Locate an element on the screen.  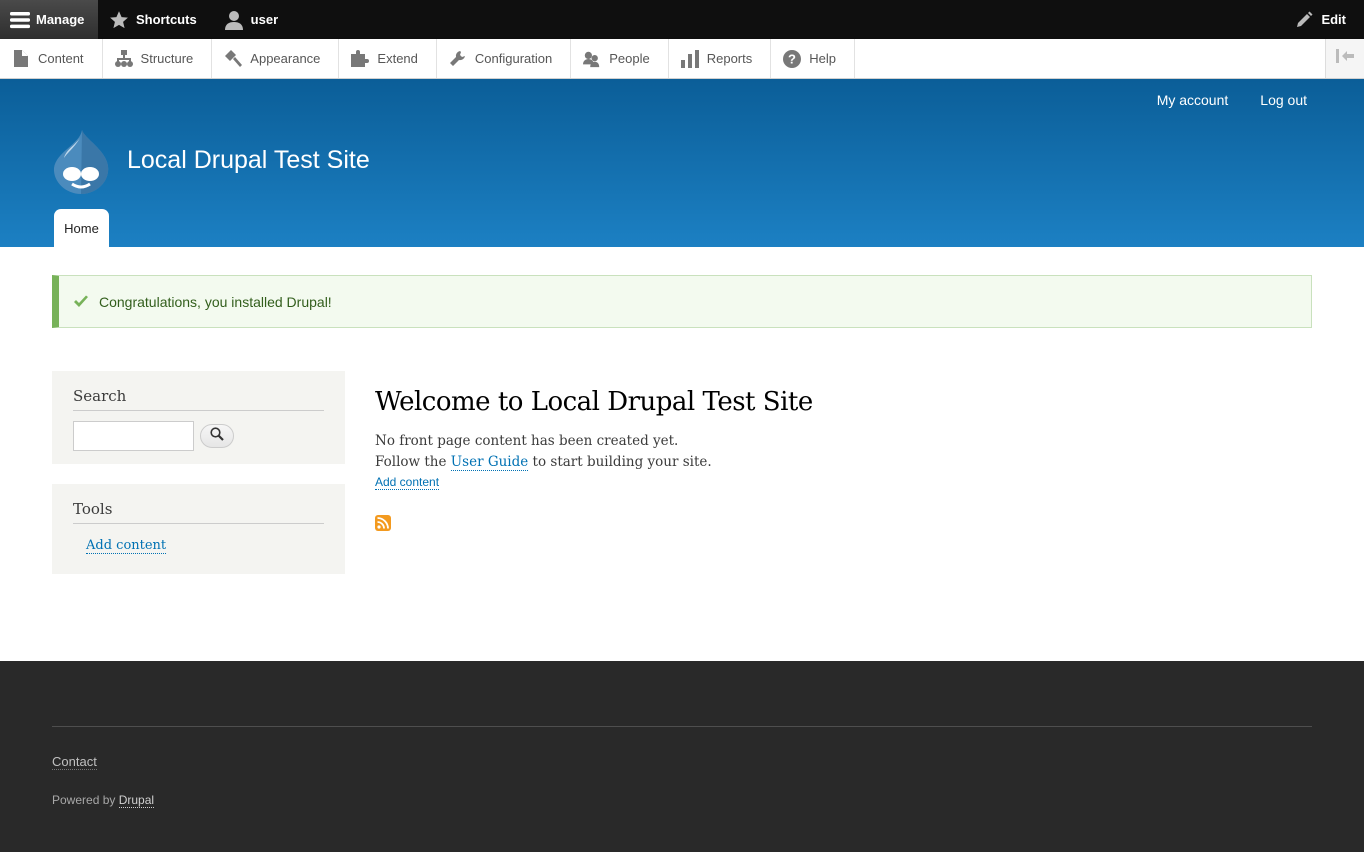
tray-item-label: Structure is located at coordinates (167, 58).